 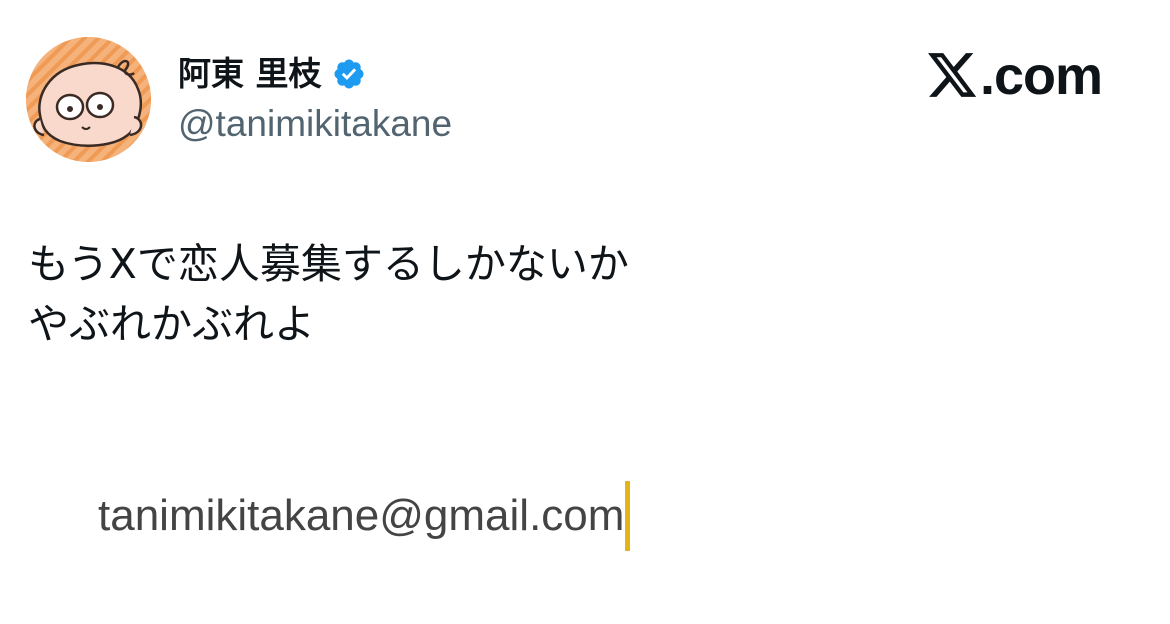 I want to click on display-name: 阿東 里枝, so click(x=250, y=74).